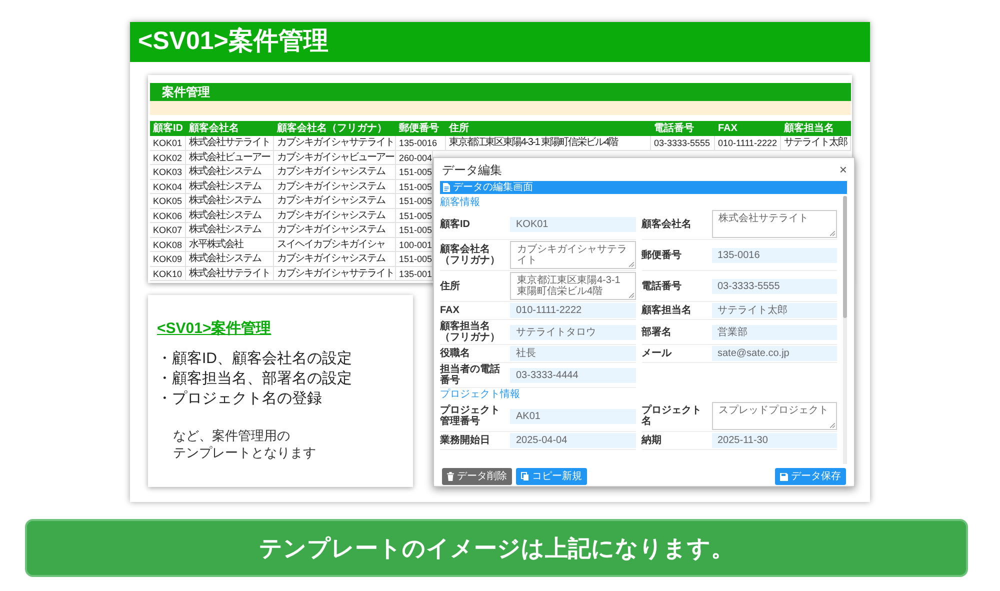 Image resolution: width=1000 pixels, height=591 pixels. I want to click on table-cell: 135-0016, so click(421, 143).